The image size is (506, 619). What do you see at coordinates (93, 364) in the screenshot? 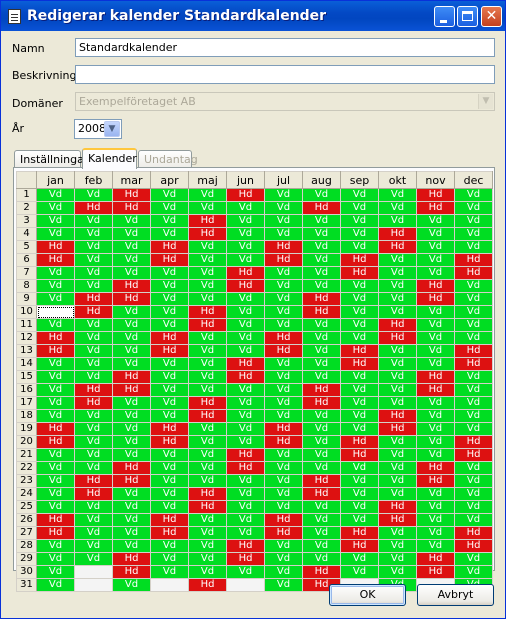
I see `day-cell-feb-14: Vd` at bounding box center [93, 364].